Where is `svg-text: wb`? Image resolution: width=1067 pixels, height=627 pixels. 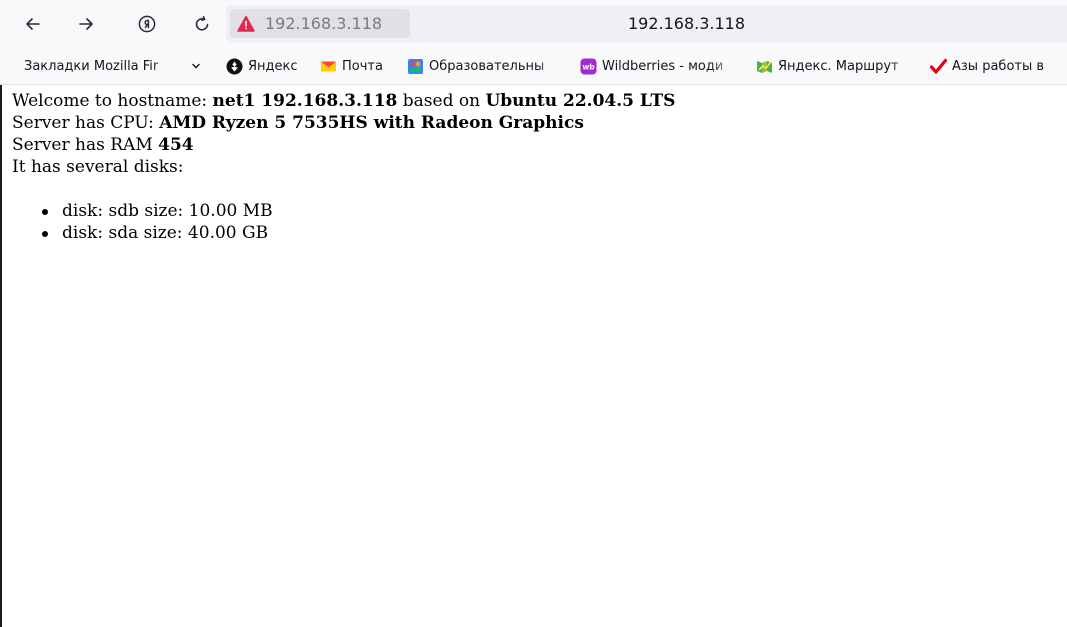 svg-text: wb is located at coordinates (588, 66).